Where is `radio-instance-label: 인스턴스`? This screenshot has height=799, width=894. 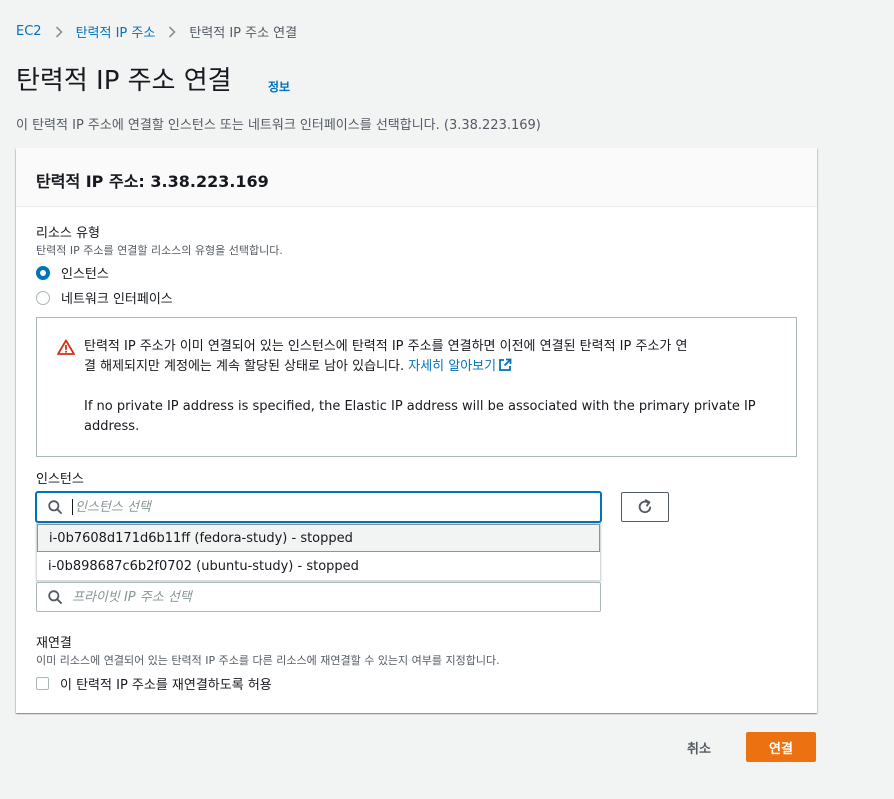
radio-instance-label: 인스턴스 is located at coordinates (85, 274).